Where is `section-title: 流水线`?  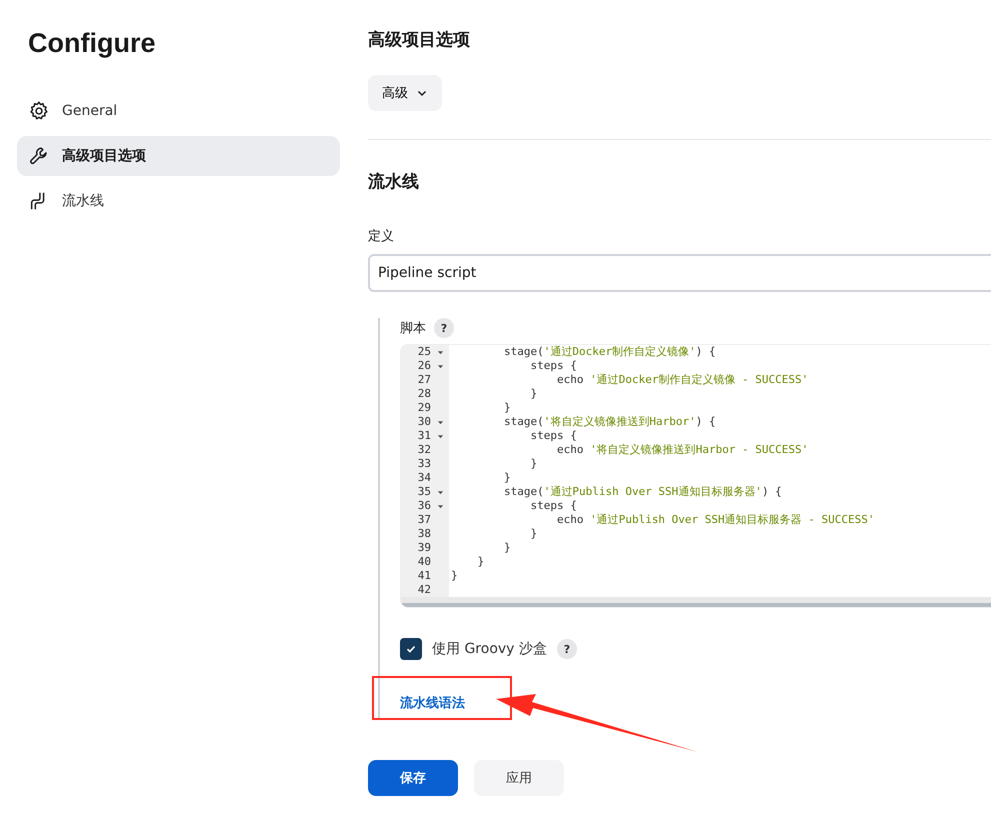 section-title: 流水线 is located at coordinates (394, 182).